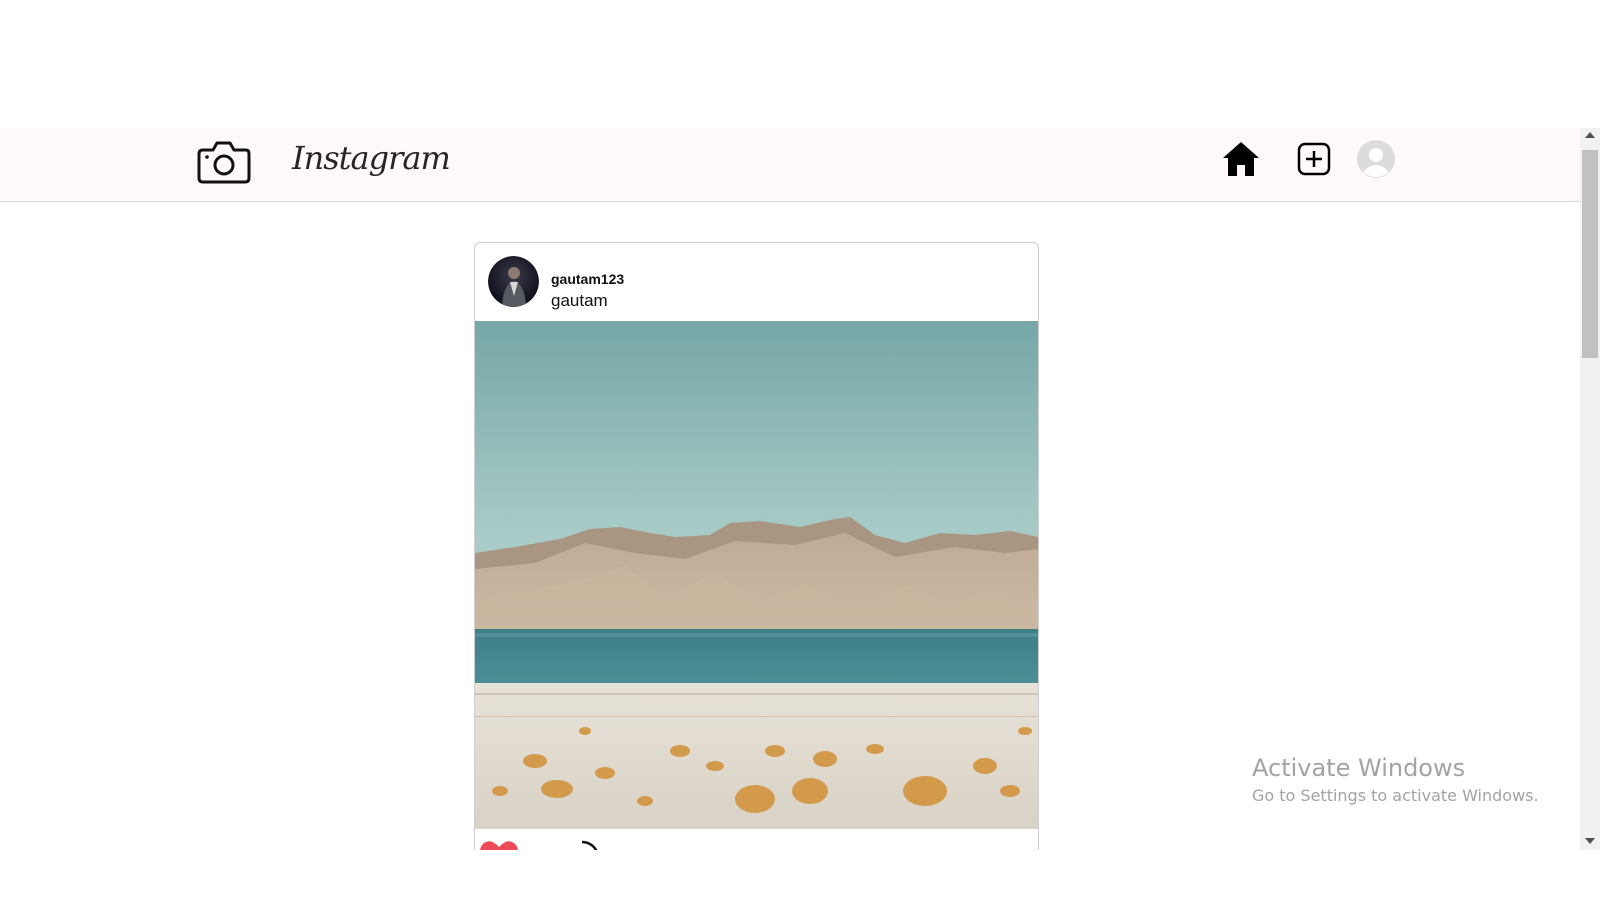 Image resolution: width=1600 pixels, height=900 pixels. I want to click on user-avatar-icon, so click(1376, 159).